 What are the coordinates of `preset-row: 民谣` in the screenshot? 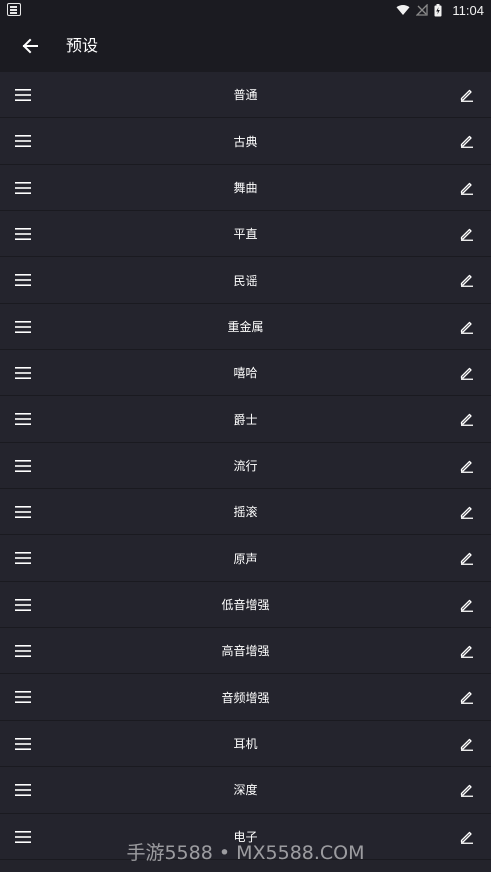 It's located at (245, 280).